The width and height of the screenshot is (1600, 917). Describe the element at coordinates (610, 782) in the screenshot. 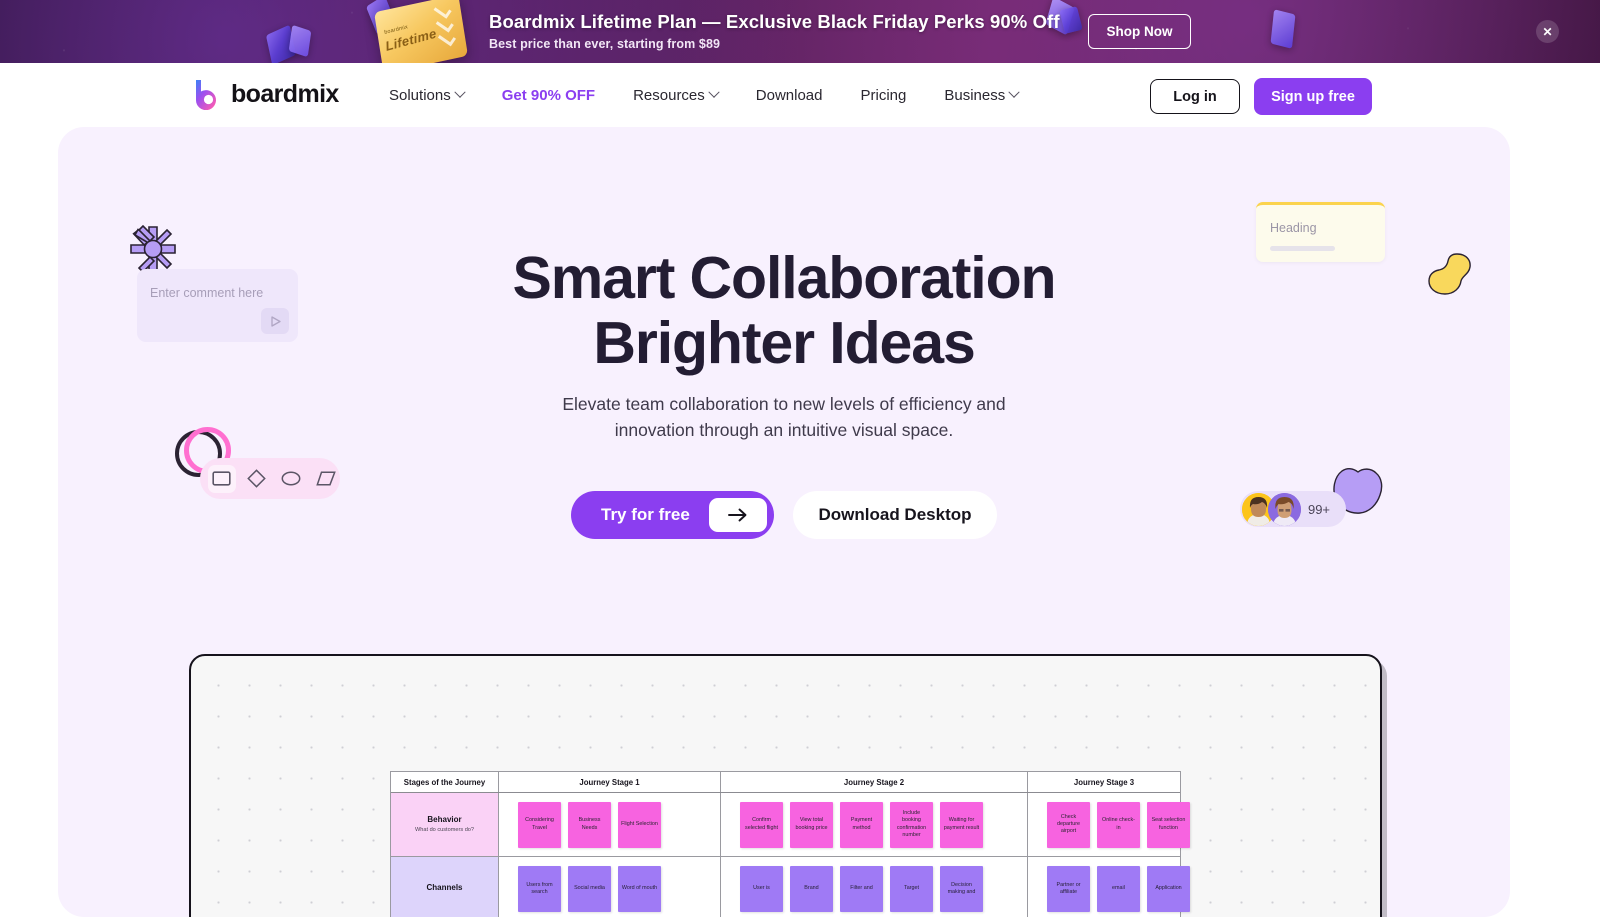

I see `journey-column-header: Journey Stage 1` at that location.